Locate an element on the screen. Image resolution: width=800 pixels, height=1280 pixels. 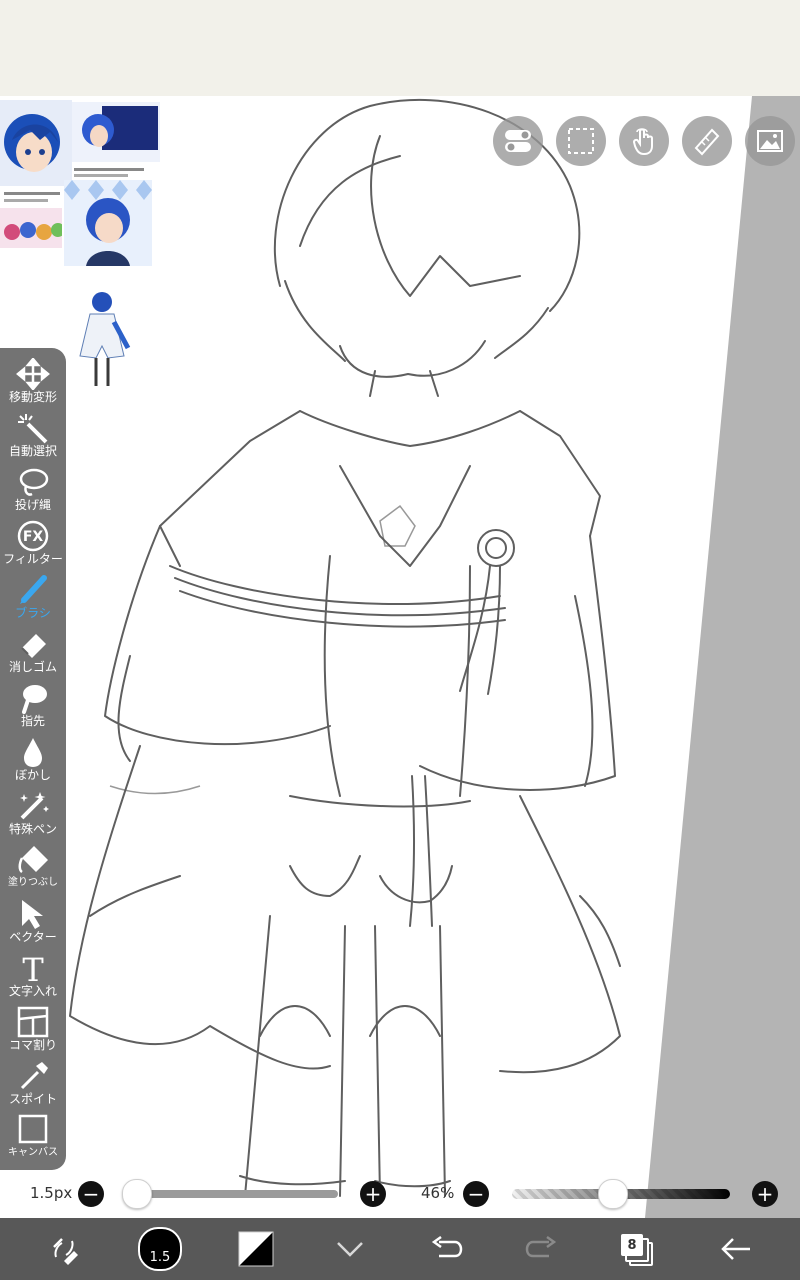
lasso-icon is located at coordinates (34, 482).